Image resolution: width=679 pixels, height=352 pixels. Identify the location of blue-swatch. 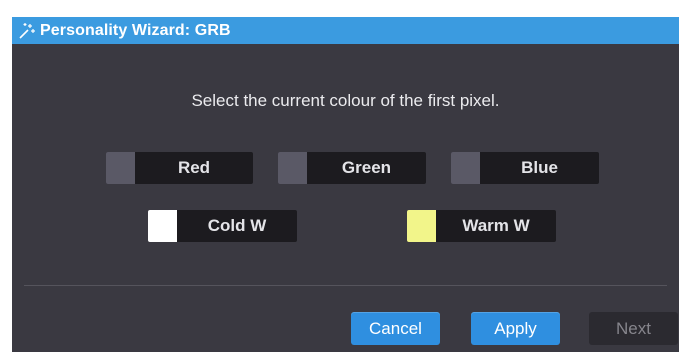
(465, 168).